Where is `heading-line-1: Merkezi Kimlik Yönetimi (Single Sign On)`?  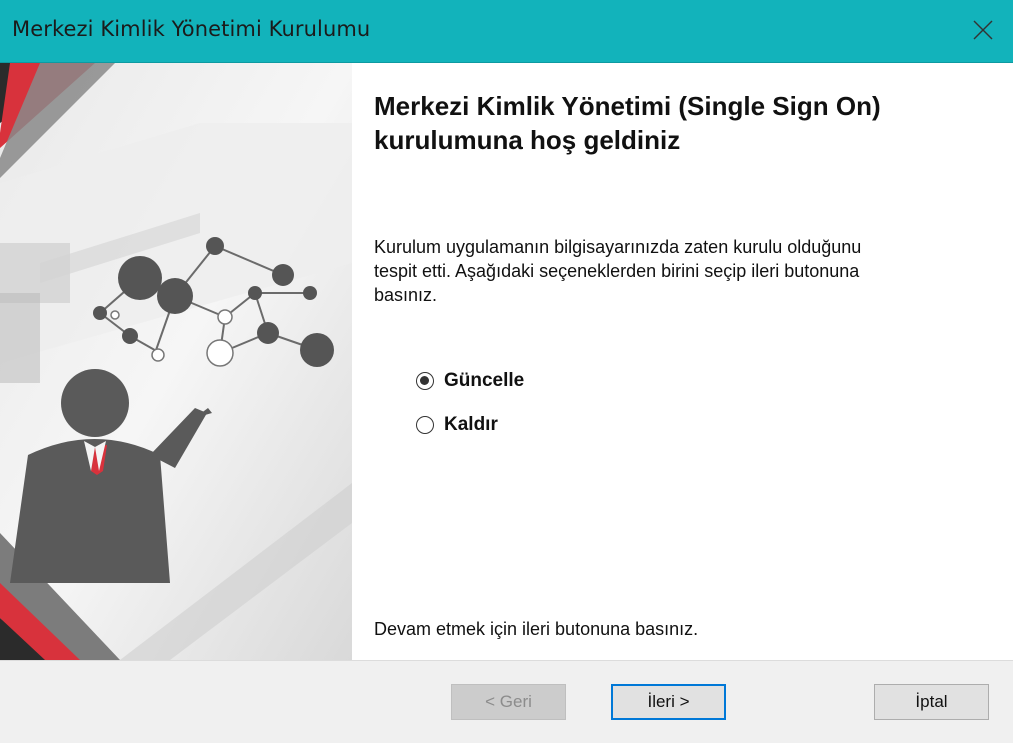 heading-line-1: Merkezi Kimlik Yönetimi (Single Sign On) is located at coordinates (627, 106).